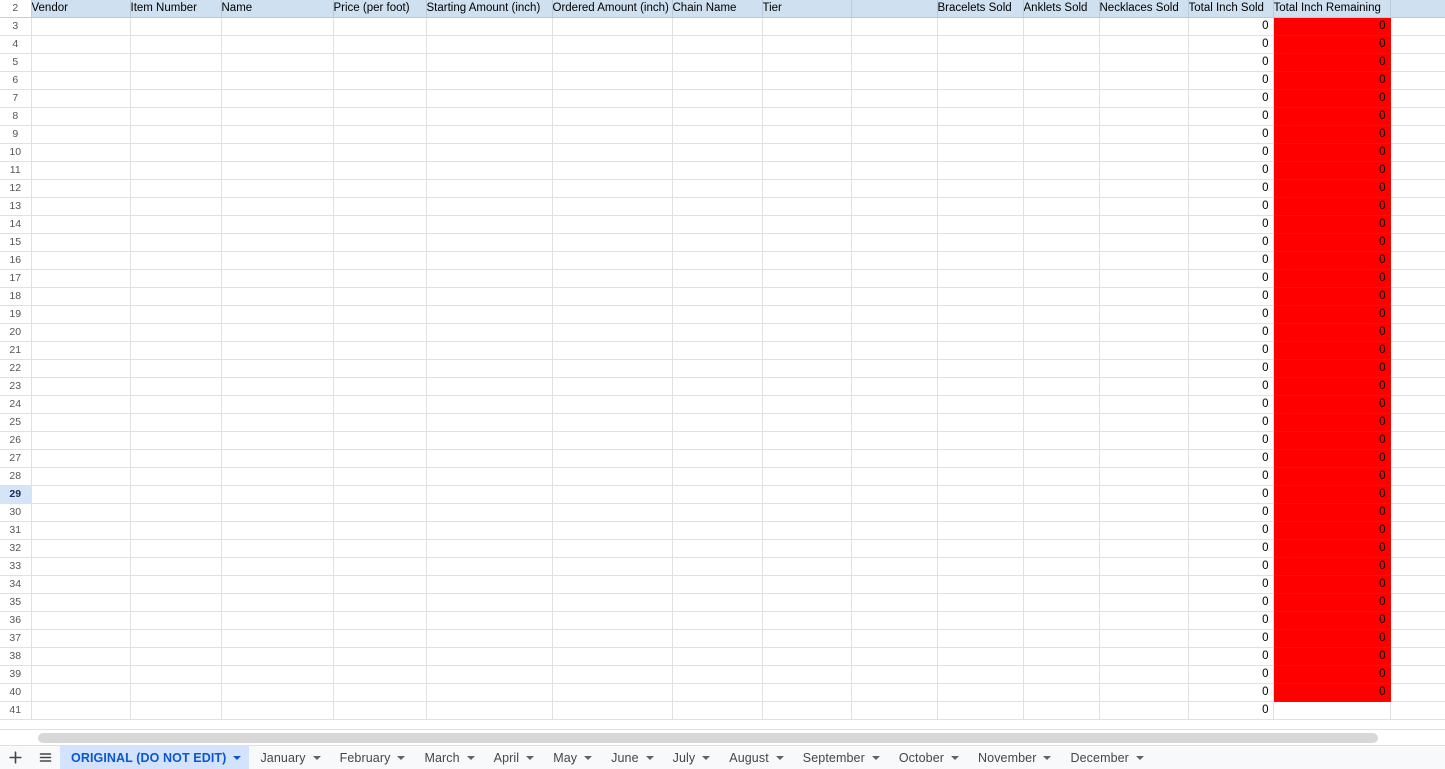 The width and height of the screenshot is (1445, 769). What do you see at coordinates (316, 757) in the screenshot?
I see `chevron-down-icon` at bounding box center [316, 757].